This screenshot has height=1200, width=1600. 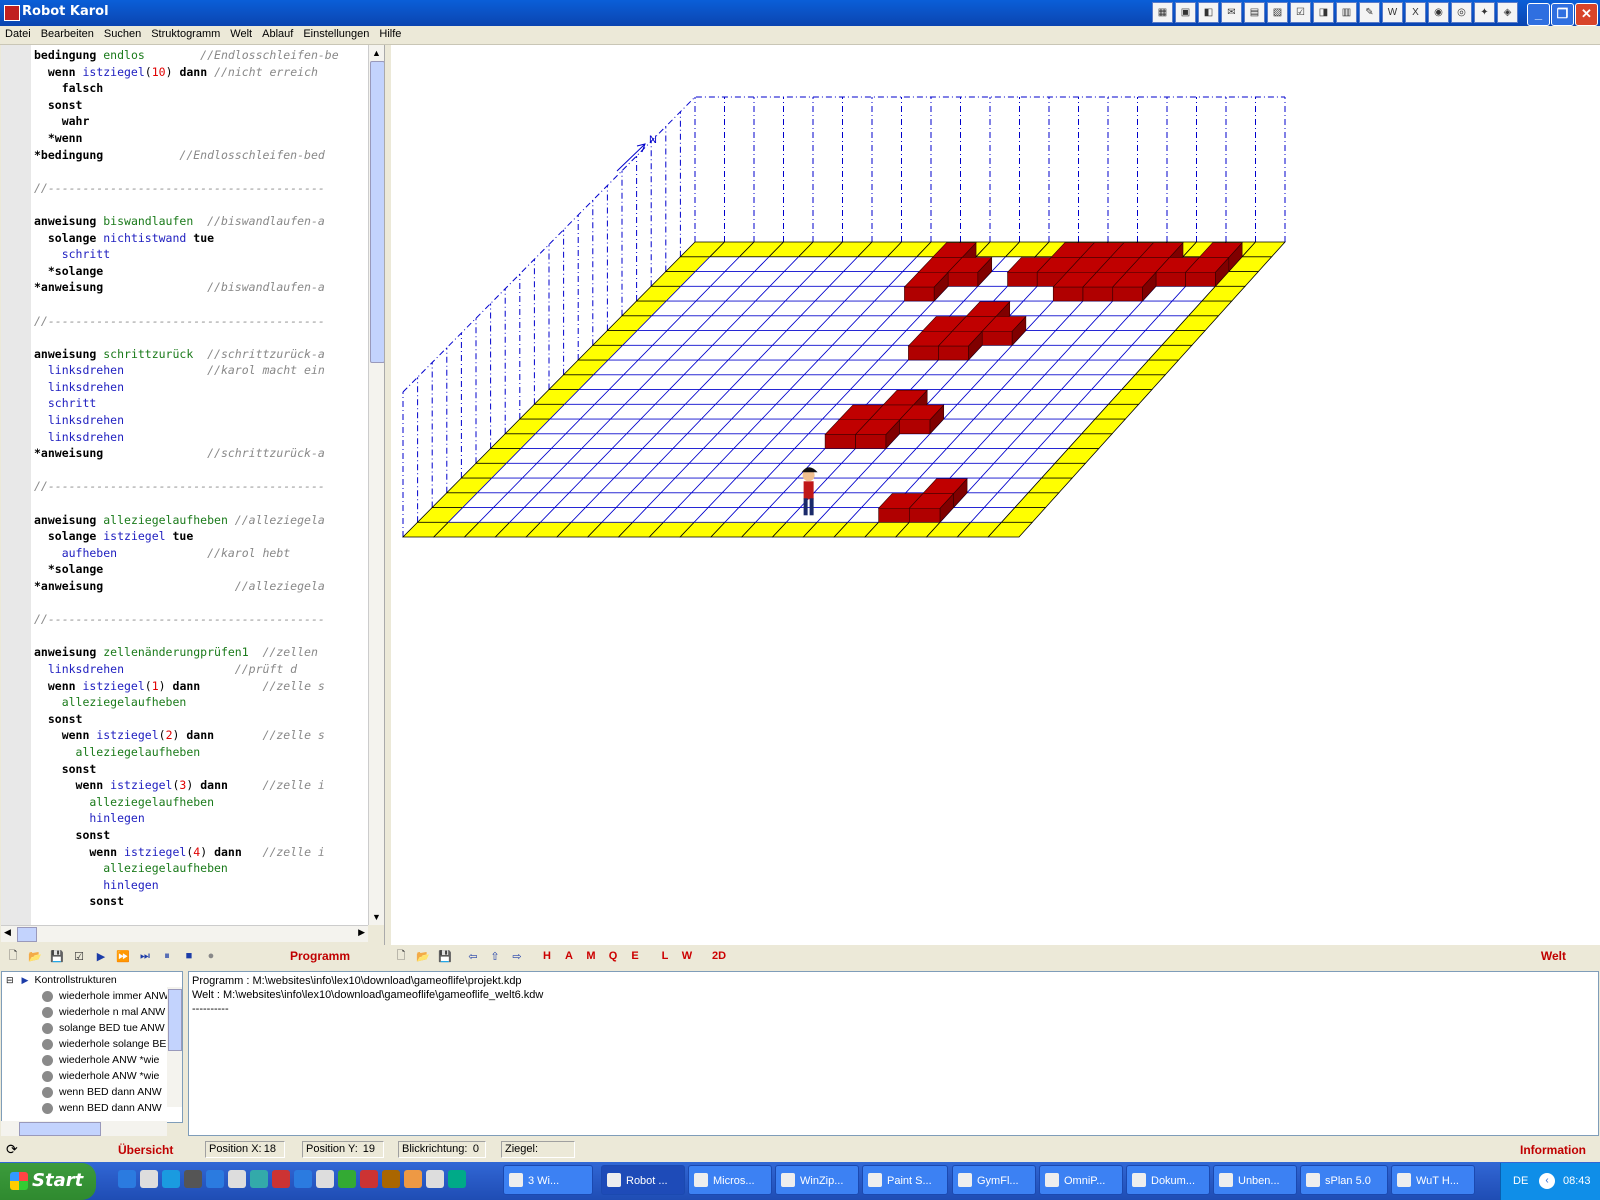 What do you see at coordinates (495, 956) in the screenshot?
I see `step-forward-icon: ⇧` at bounding box center [495, 956].